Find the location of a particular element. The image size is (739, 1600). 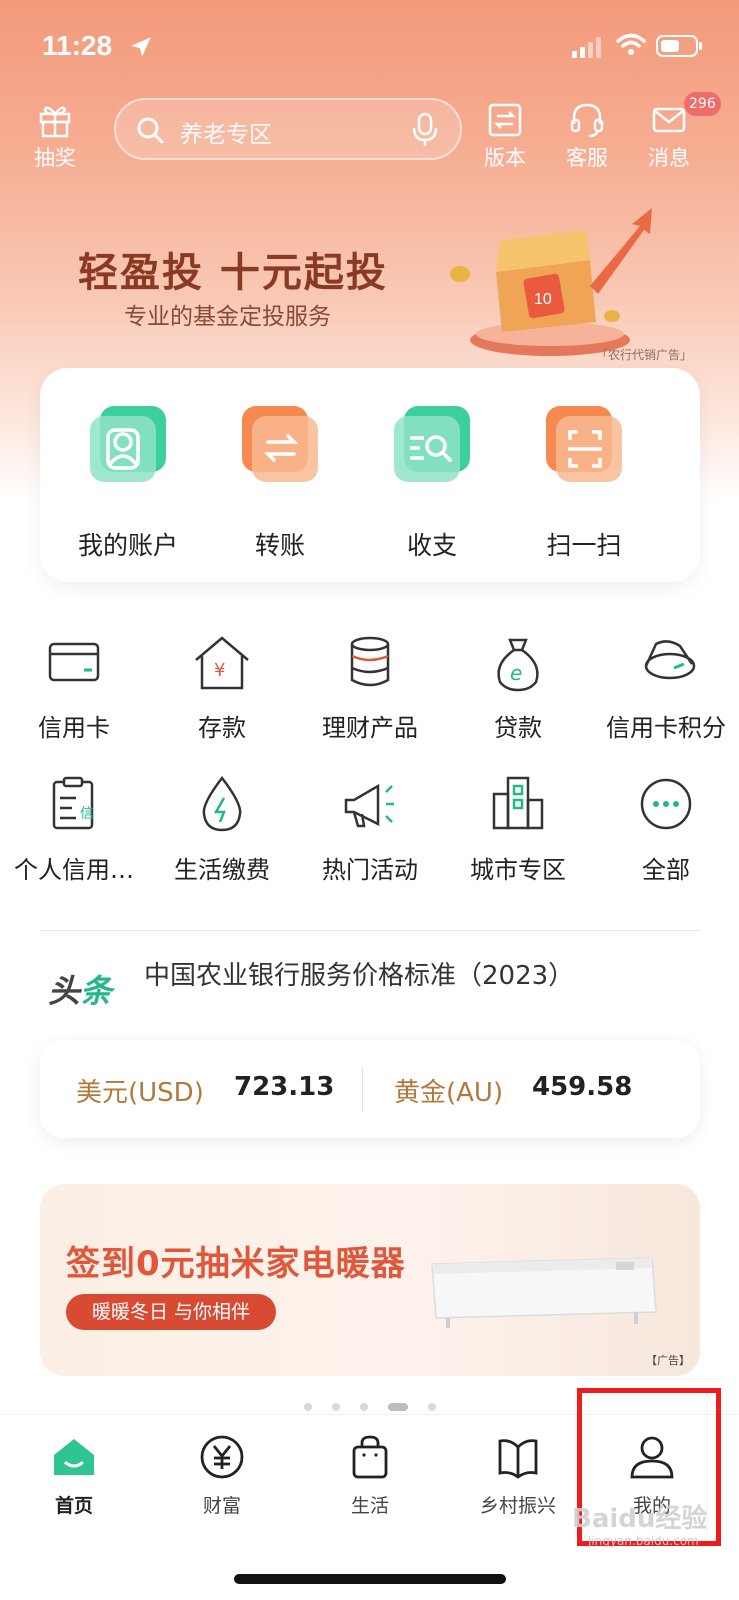

tab-label: 财富 is located at coordinates (221, 1506).